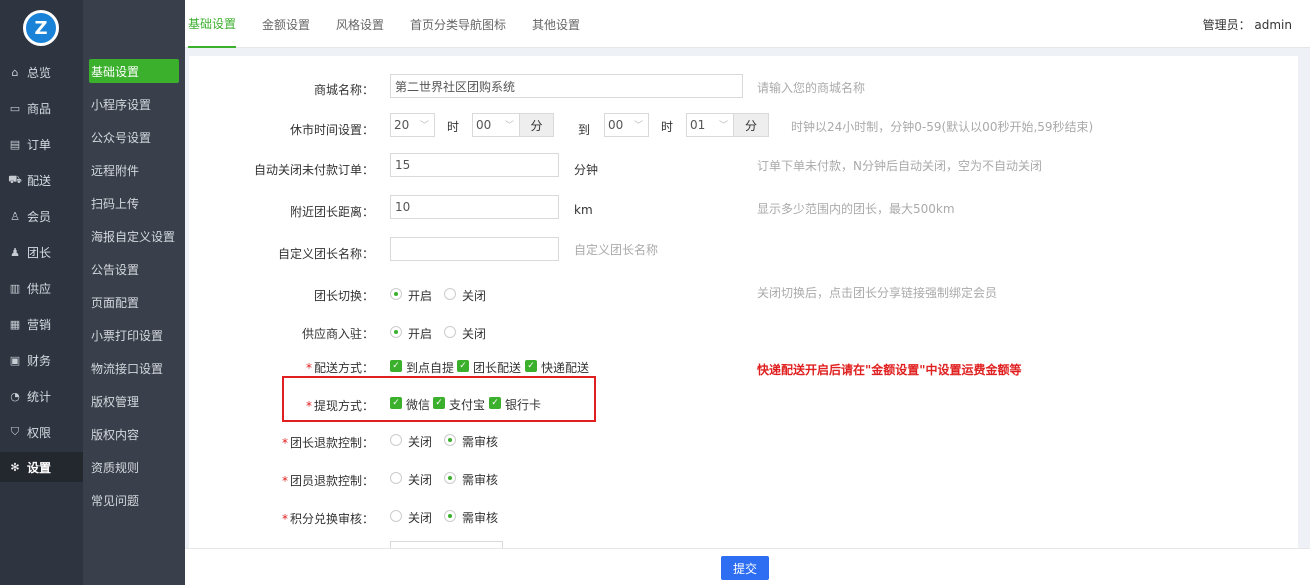 The image size is (1310, 585). I want to click on leader-name-input, so click(474, 249).